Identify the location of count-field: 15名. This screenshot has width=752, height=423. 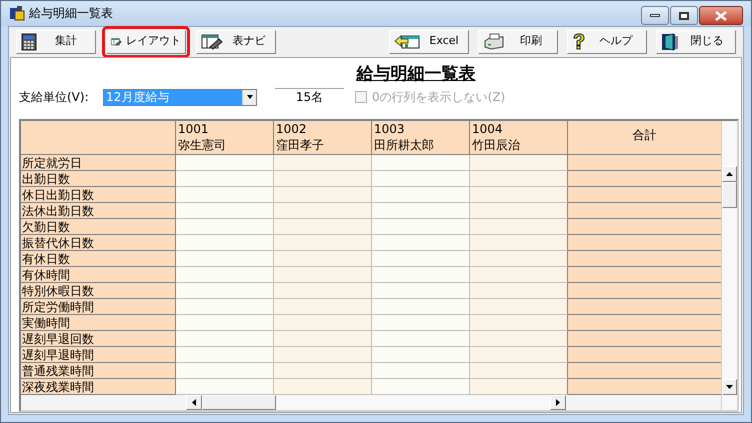
(309, 97).